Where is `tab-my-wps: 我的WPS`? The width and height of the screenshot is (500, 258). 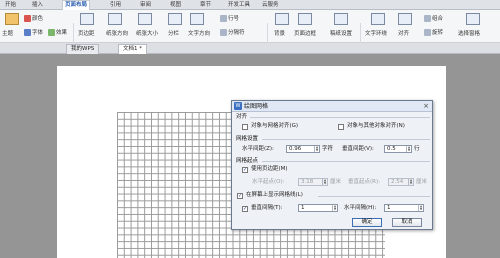 tab-my-wps: 我的WPS is located at coordinates (83, 49).